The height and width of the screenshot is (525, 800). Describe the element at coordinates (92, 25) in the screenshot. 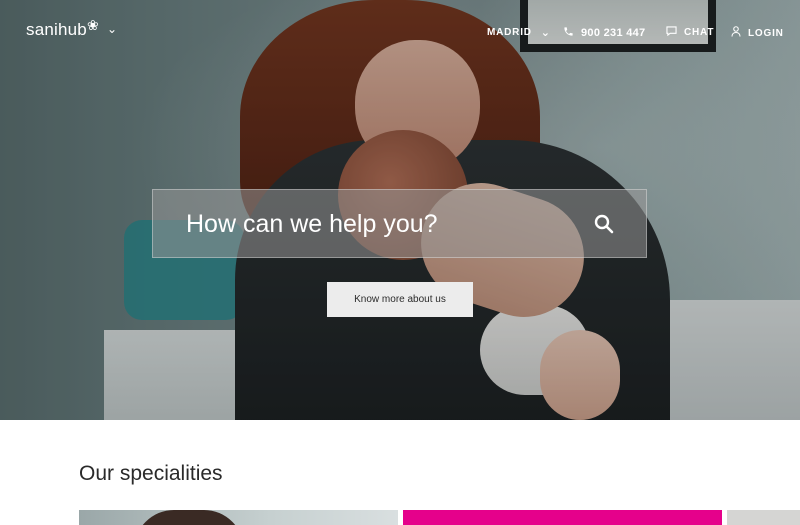

I see `flower-icon: ❀` at that location.